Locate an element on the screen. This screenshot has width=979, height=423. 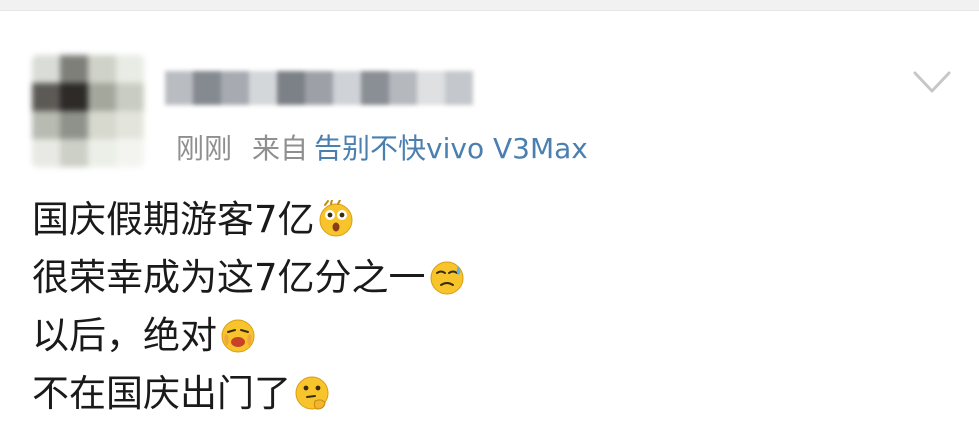
sad-sweat-face-icon is located at coordinates (447, 278).